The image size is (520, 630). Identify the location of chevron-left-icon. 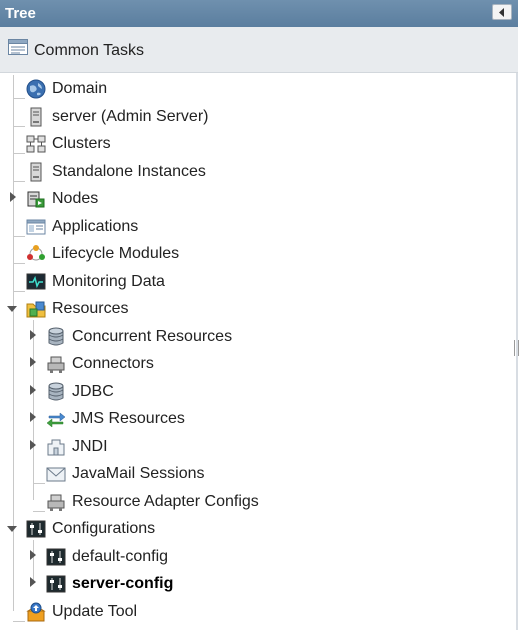
(501, 12).